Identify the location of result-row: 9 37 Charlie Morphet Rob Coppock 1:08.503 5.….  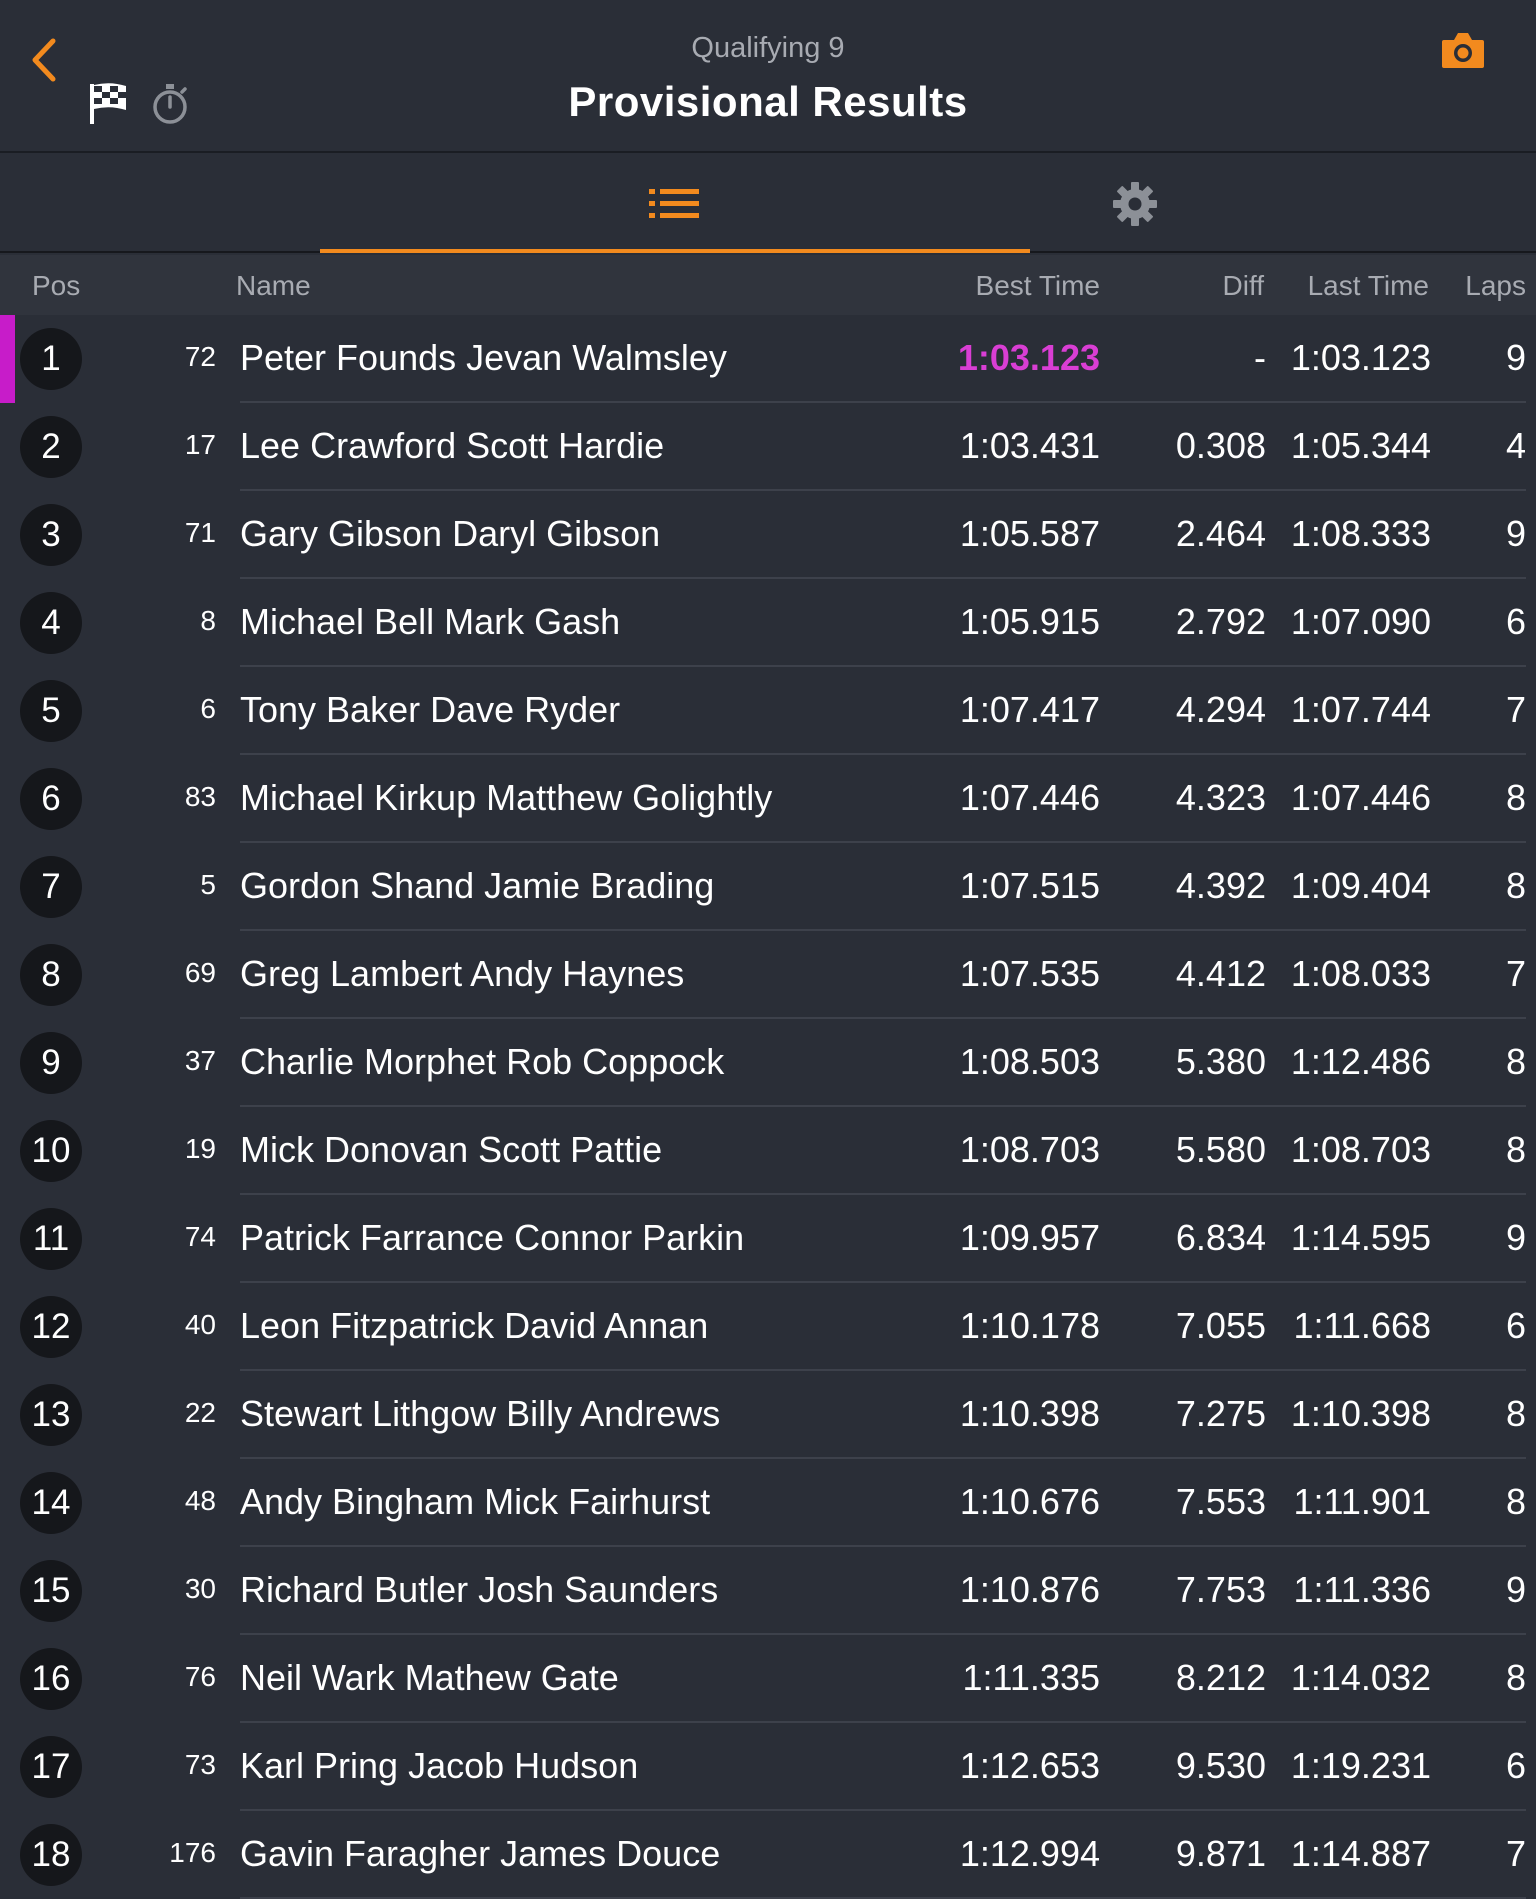
(768, 1063).